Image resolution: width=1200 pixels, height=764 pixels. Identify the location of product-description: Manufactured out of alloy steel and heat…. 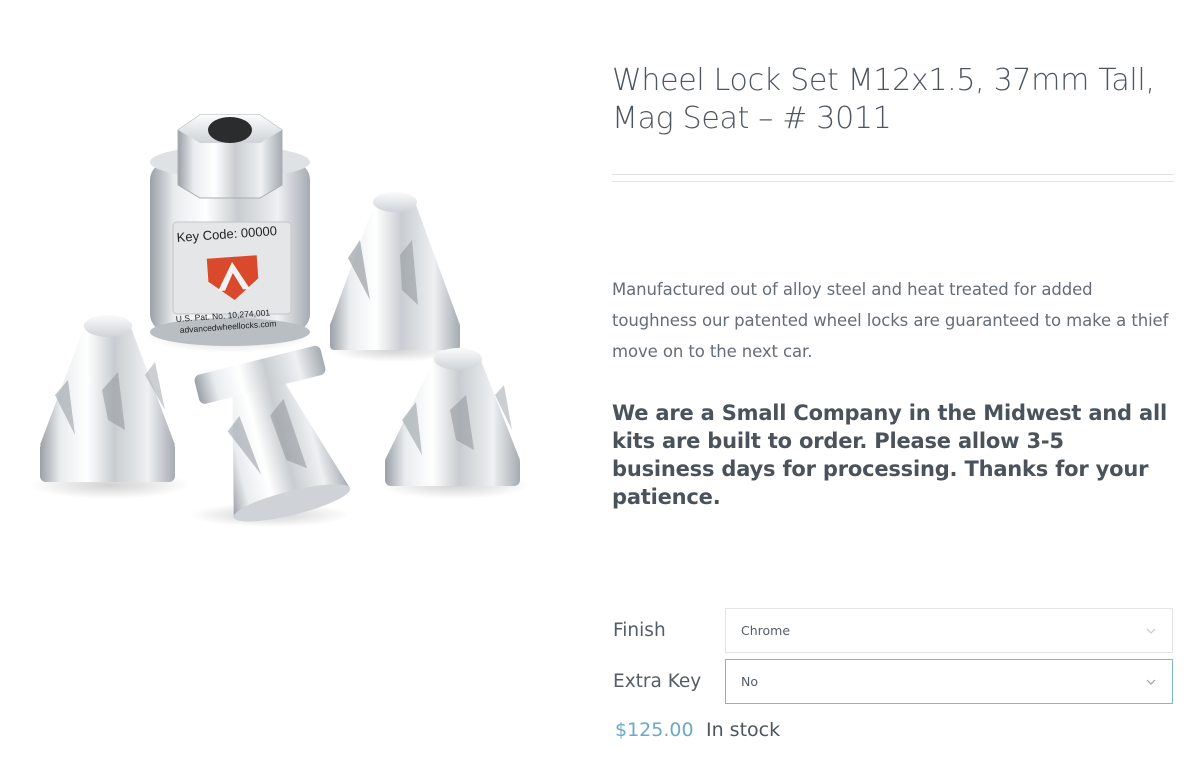
(890, 320).